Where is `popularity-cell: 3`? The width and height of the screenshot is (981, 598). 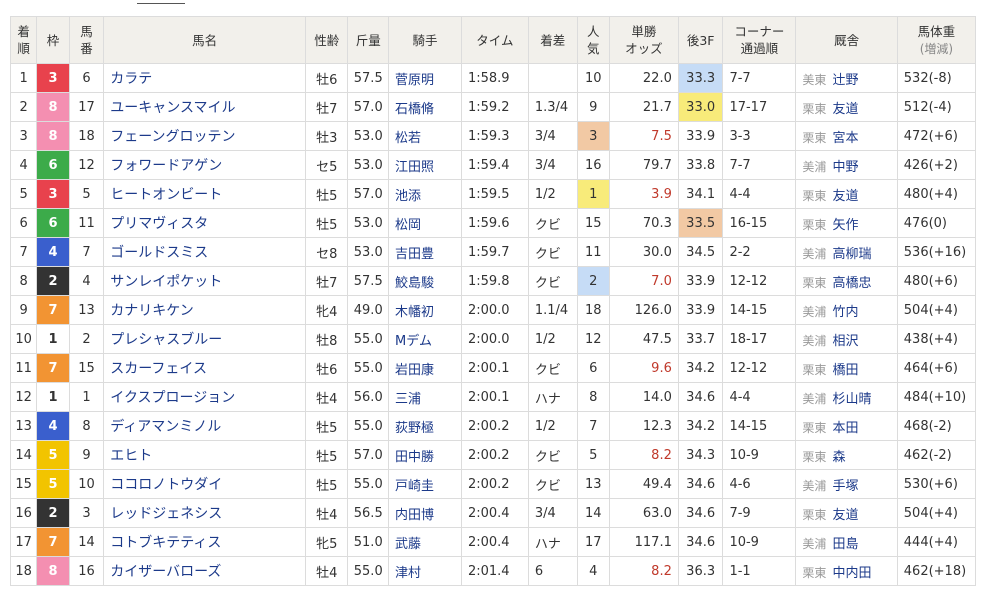
popularity-cell: 3 is located at coordinates (593, 136).